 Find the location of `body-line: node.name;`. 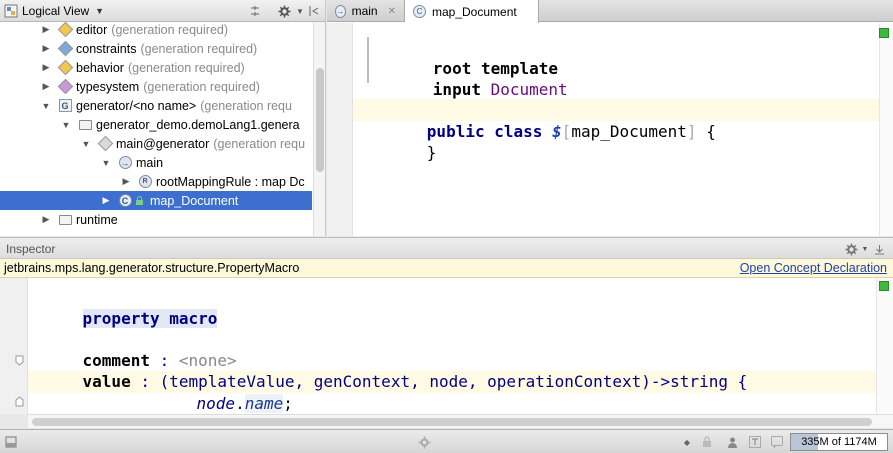

body-line: node.name; is located at coordinates (225, 392).